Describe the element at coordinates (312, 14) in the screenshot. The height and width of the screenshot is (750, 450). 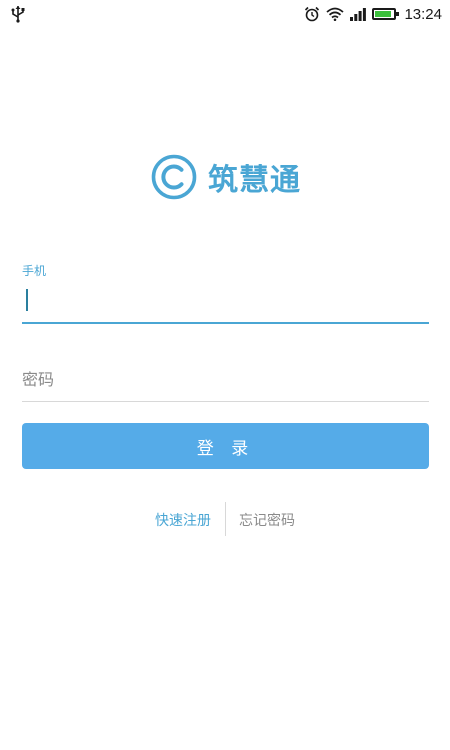
I see `alarm-icon` at that location.